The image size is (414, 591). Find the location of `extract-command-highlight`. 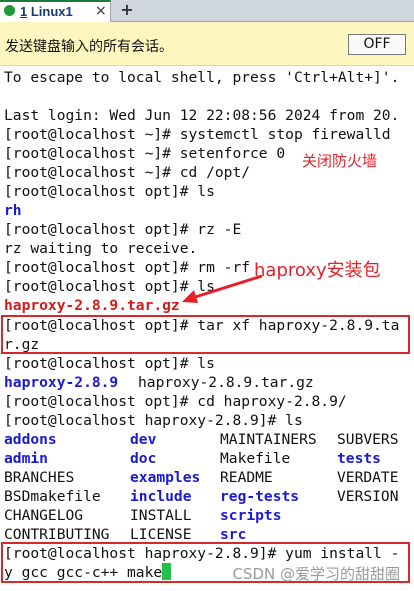

extract-command-highlight is located at coordinates (205, 334).